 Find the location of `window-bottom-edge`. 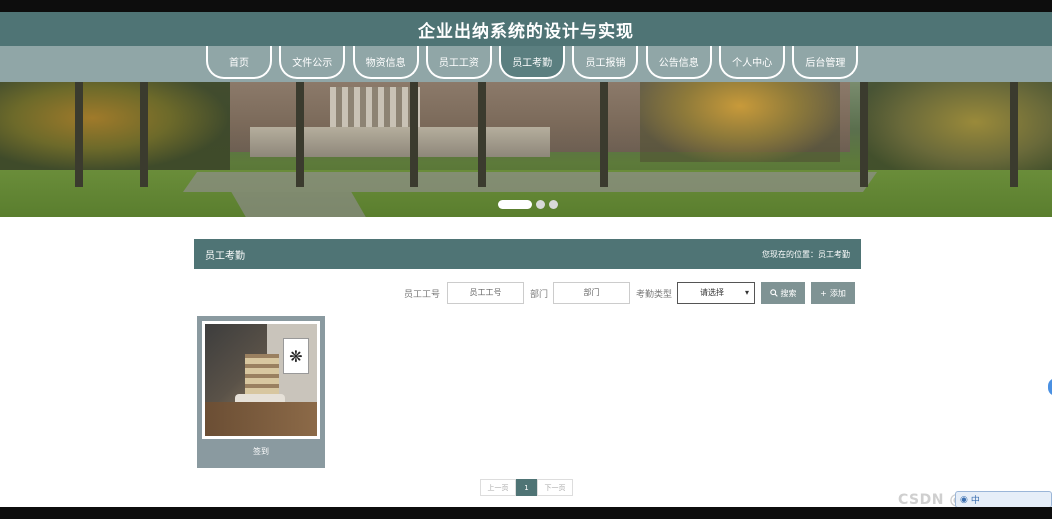

window-bottom-edge is located at coordinates (526, 513).